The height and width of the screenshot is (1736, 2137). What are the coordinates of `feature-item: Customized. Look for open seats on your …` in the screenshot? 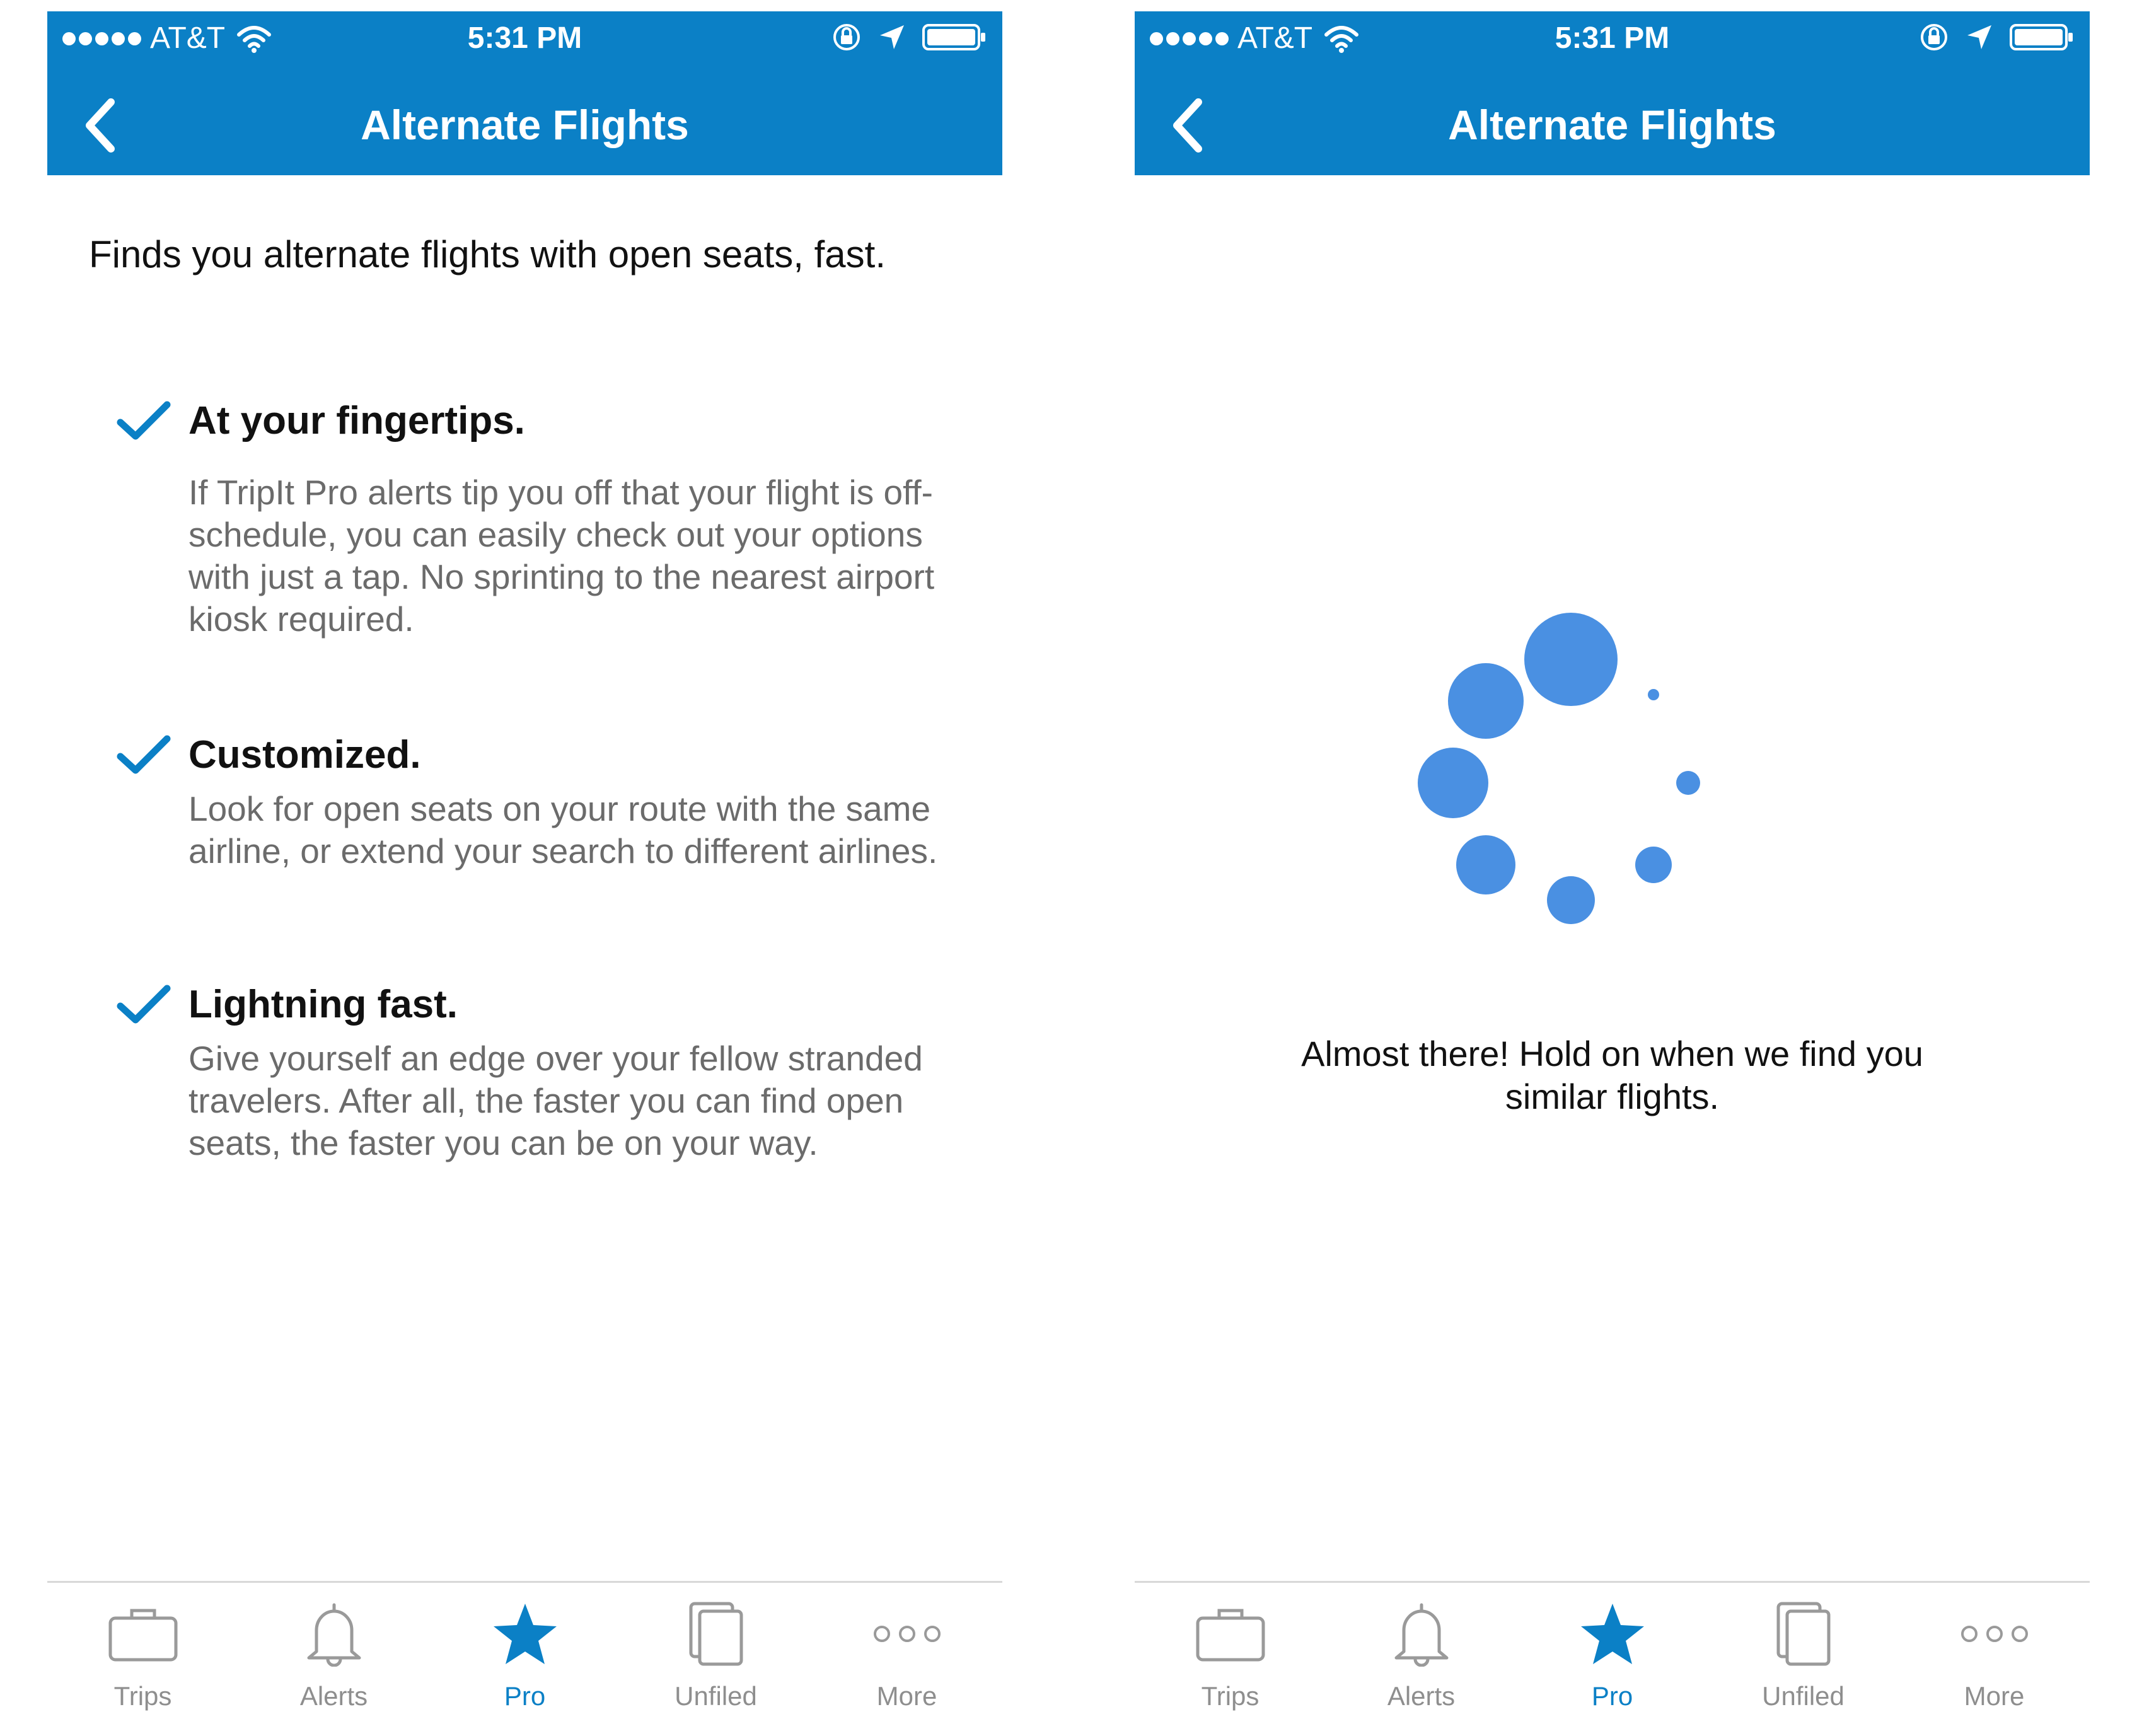 It's located at (552, 801).